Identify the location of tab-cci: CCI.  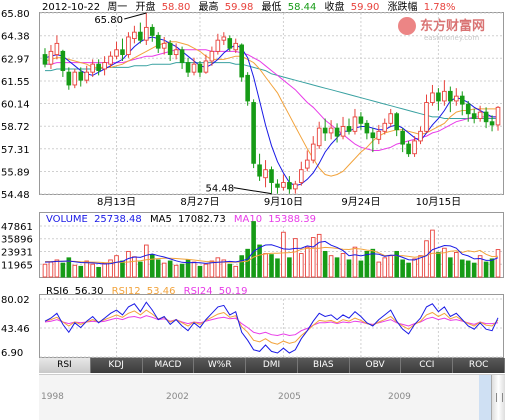
(427, 365).